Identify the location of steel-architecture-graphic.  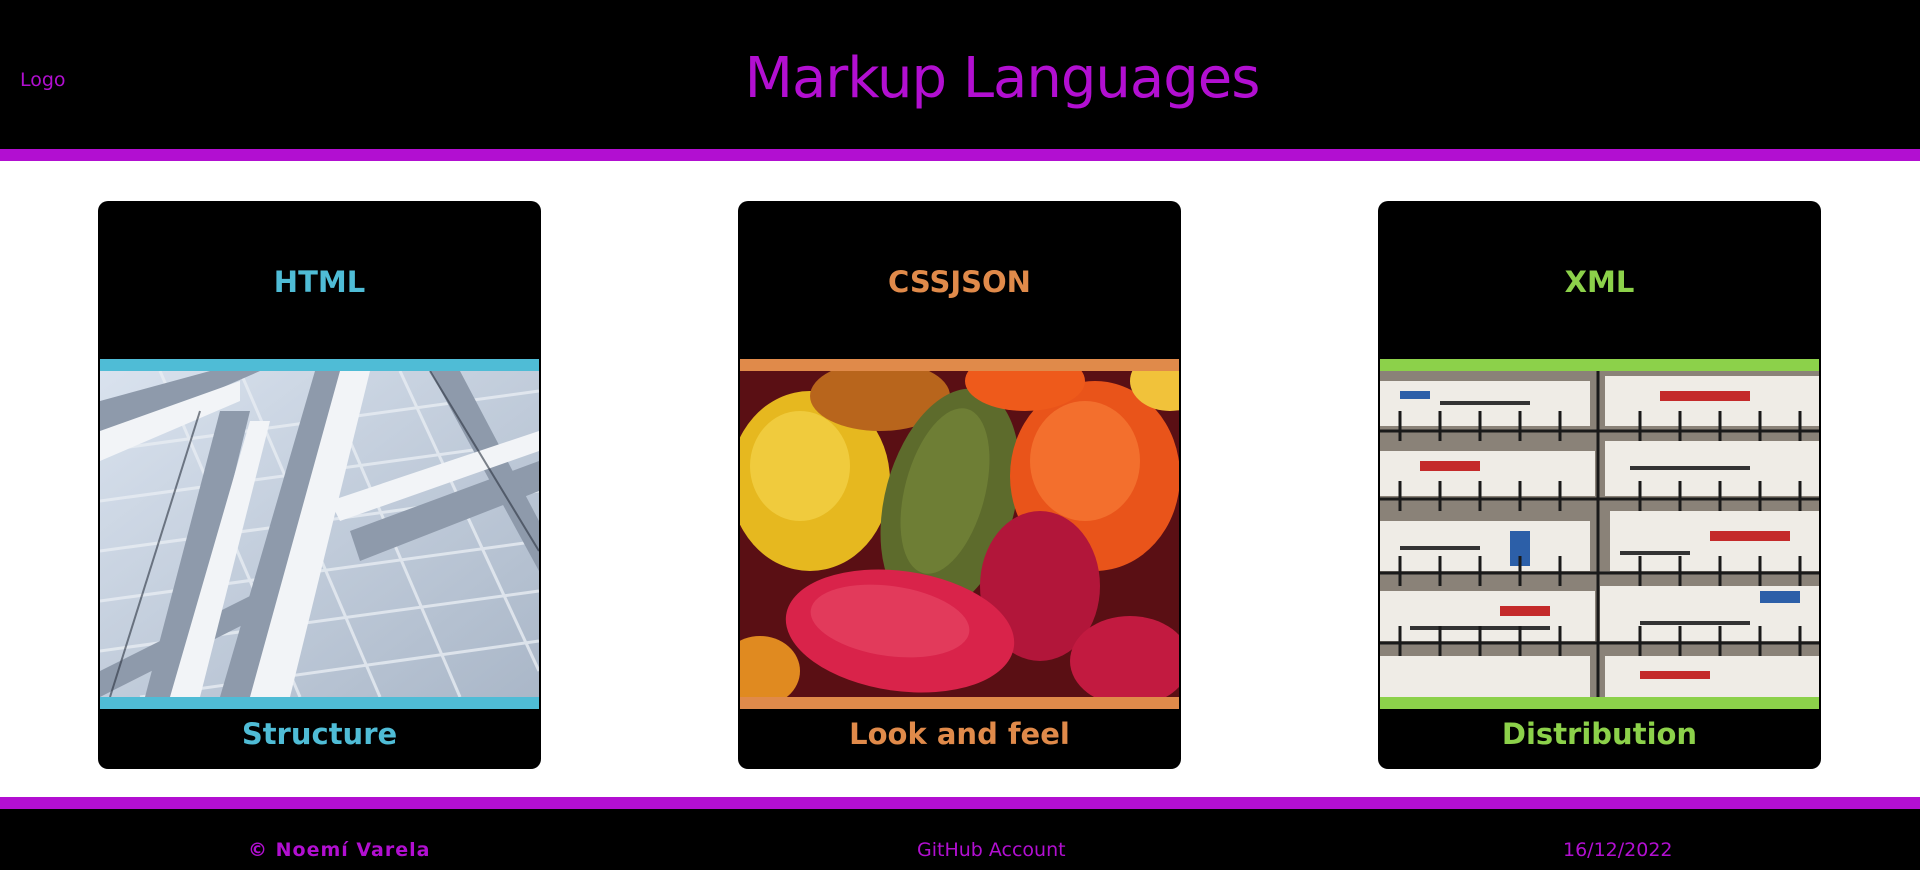
(319, 534).